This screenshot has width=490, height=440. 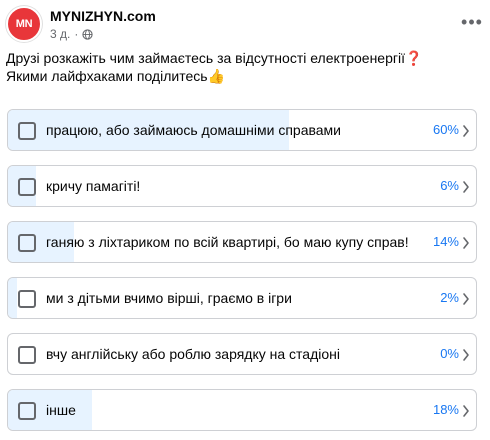 What do you see at coordinates (242, 186) in the screenshot?
I see `poll-option: кричу памагіті! 6%` at bounding box center [242, 186].